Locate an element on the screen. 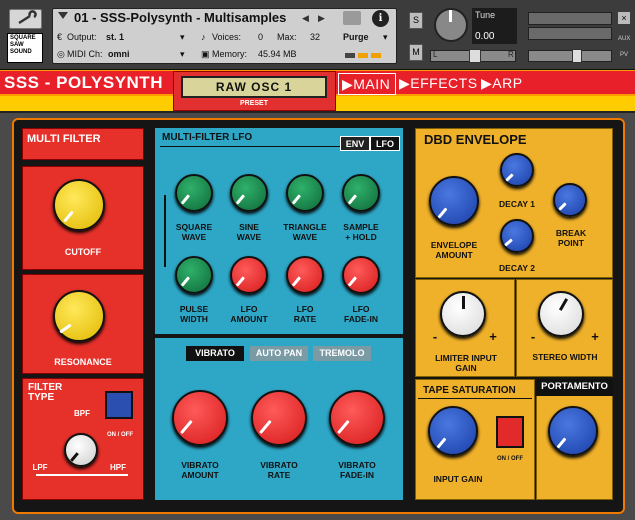  vibrato-rate-knob is located at coordinates (279, 418).